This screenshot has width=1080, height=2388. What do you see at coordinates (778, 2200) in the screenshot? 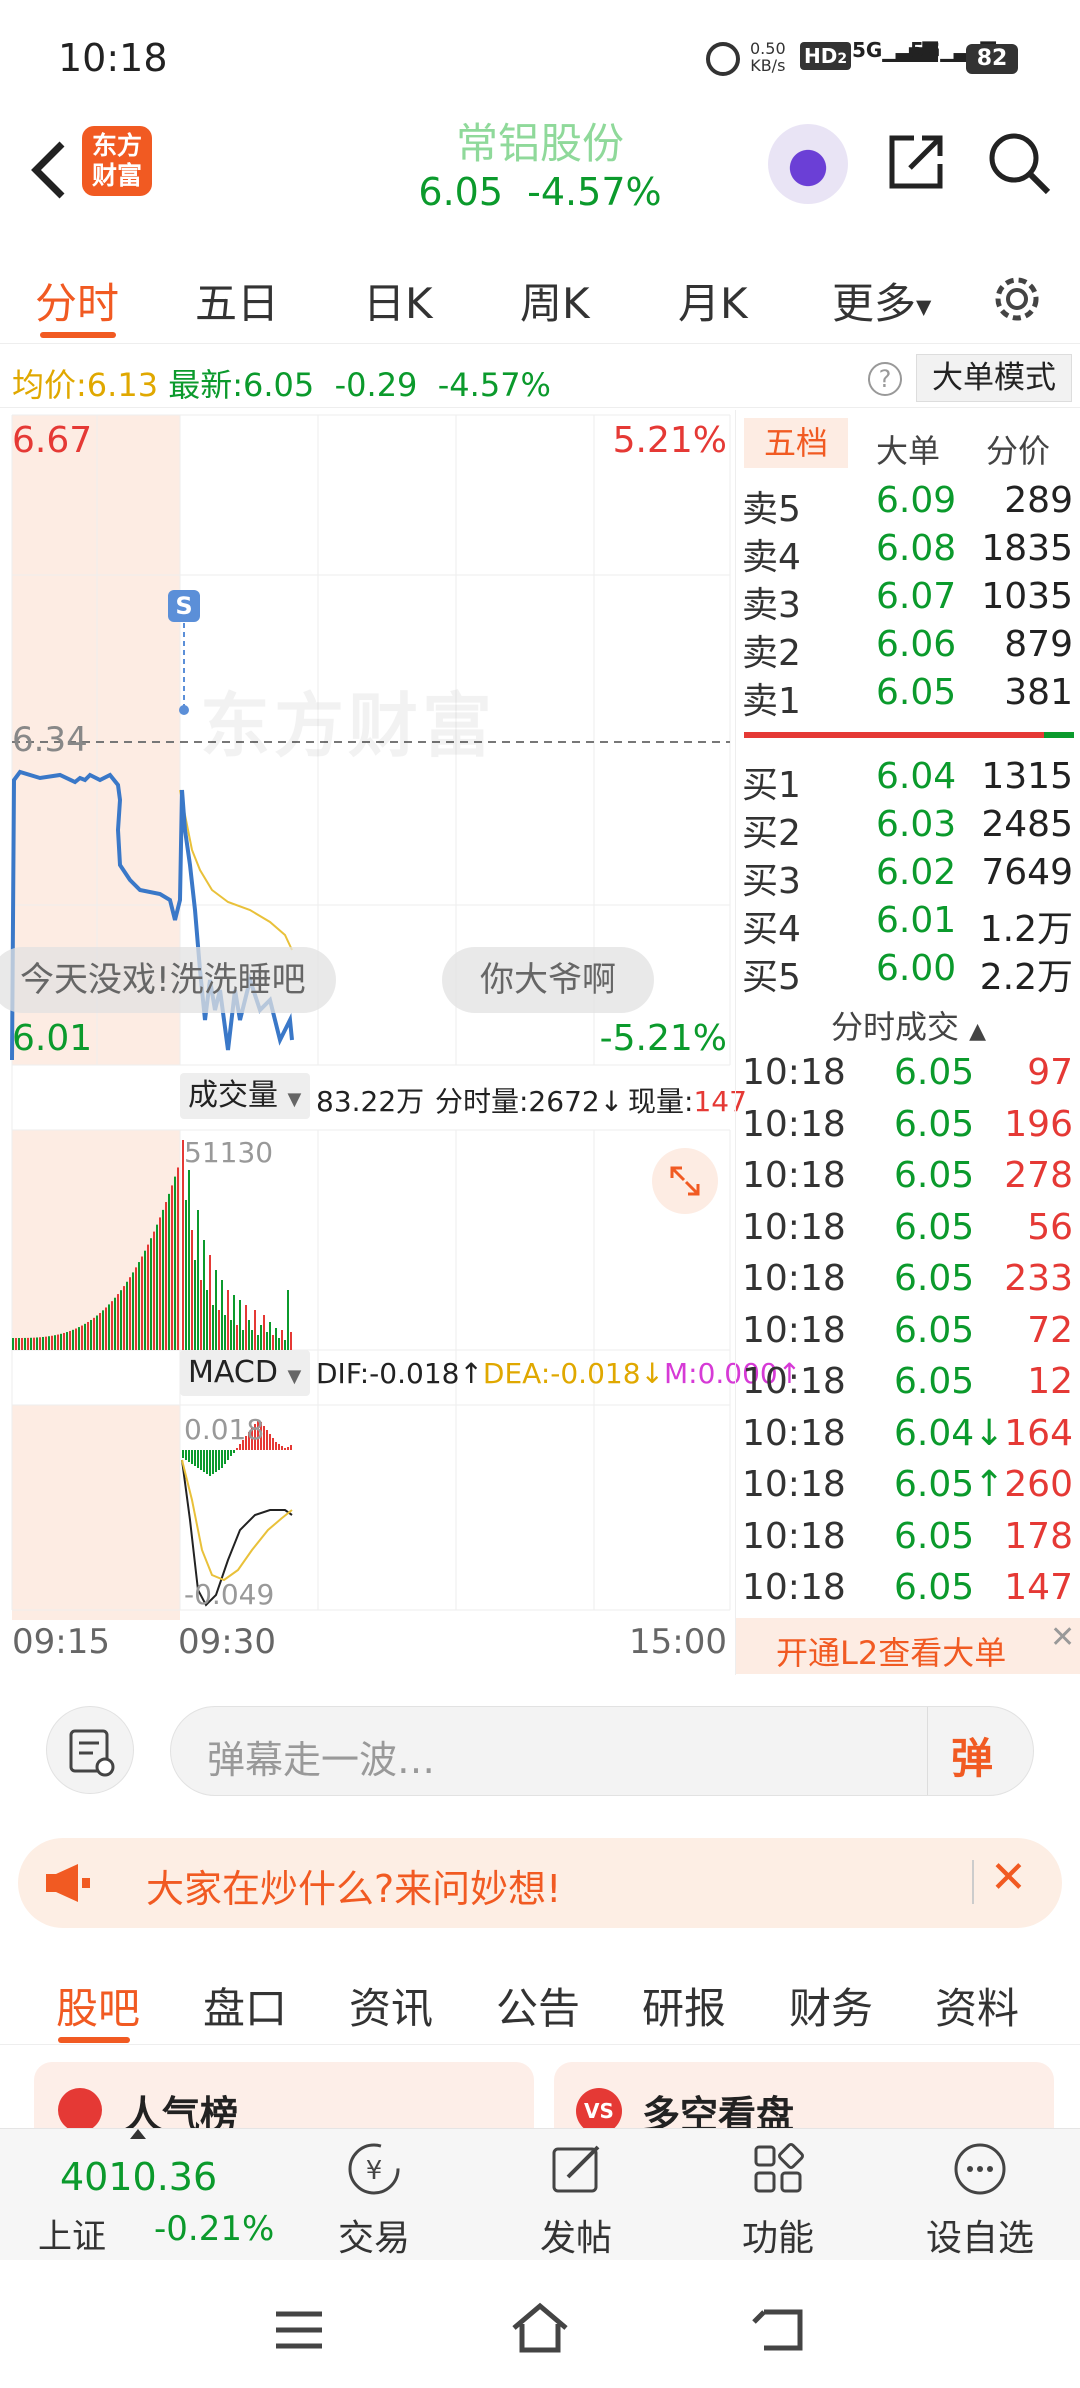
I see `nav-functions: 功能` at bounding box center [778, 2200].